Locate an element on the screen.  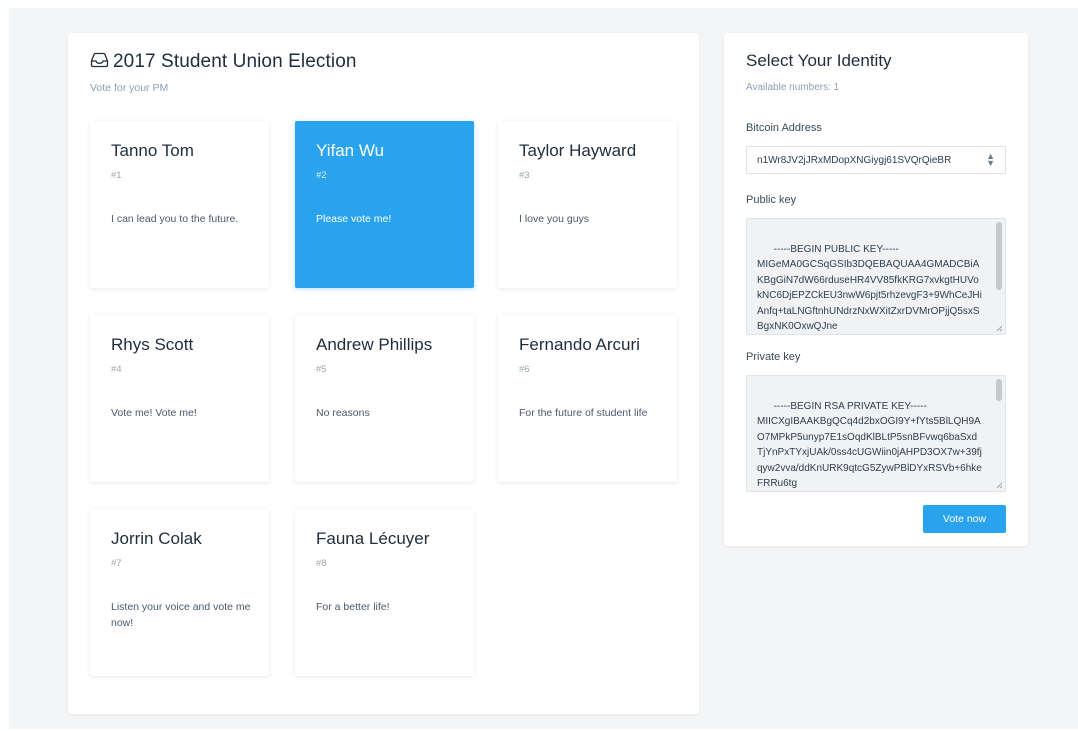
candidate-number: #5 is located at coordinates (321, 369).